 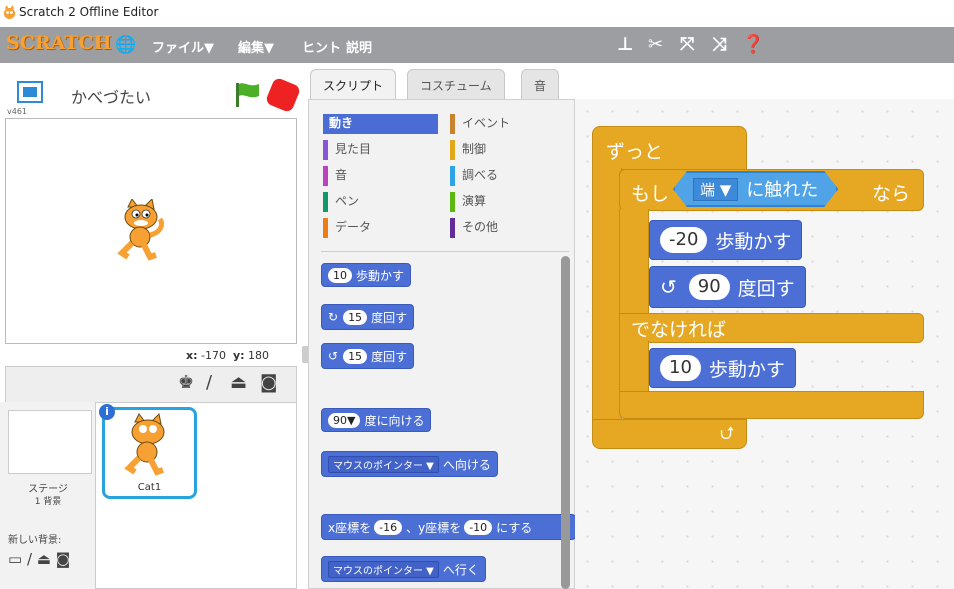 What do you see at coordinates (634, 263) in the screenshot?
I see `if-block-arm` at bounding box center [634, 263].